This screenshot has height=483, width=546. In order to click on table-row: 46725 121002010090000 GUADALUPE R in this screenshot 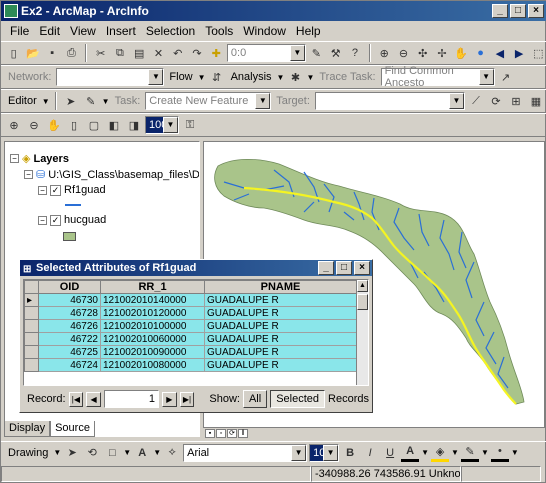, I will do `click(190, 352)`.